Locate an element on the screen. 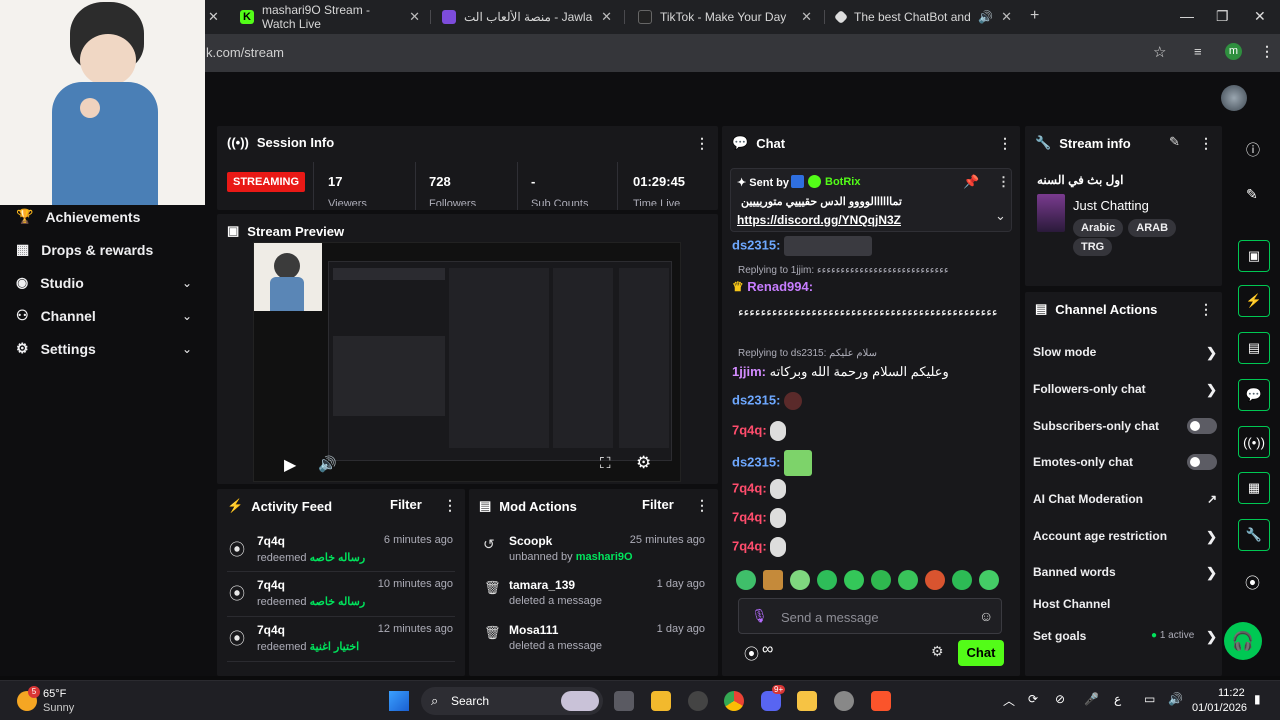 The height and width of the screenshot is (720, 1280). emotes-only-toggle is located at coordinates (1202, 462).